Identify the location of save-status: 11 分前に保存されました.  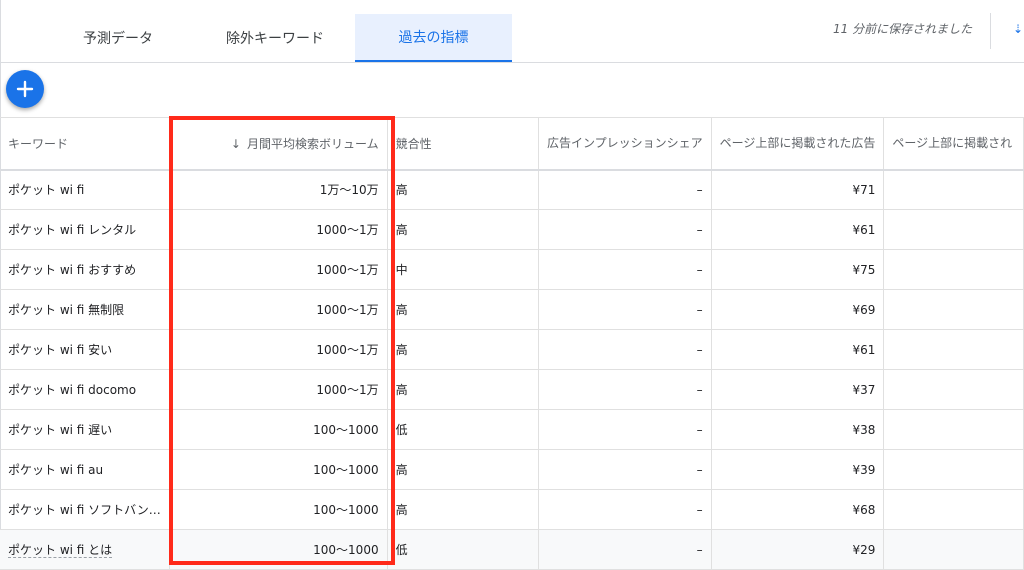
(903, 29).